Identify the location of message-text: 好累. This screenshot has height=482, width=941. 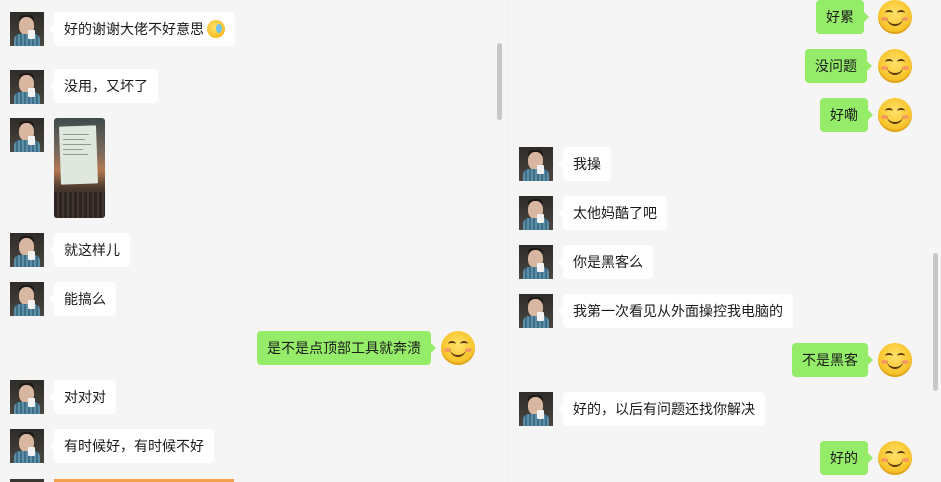
(840, 17).